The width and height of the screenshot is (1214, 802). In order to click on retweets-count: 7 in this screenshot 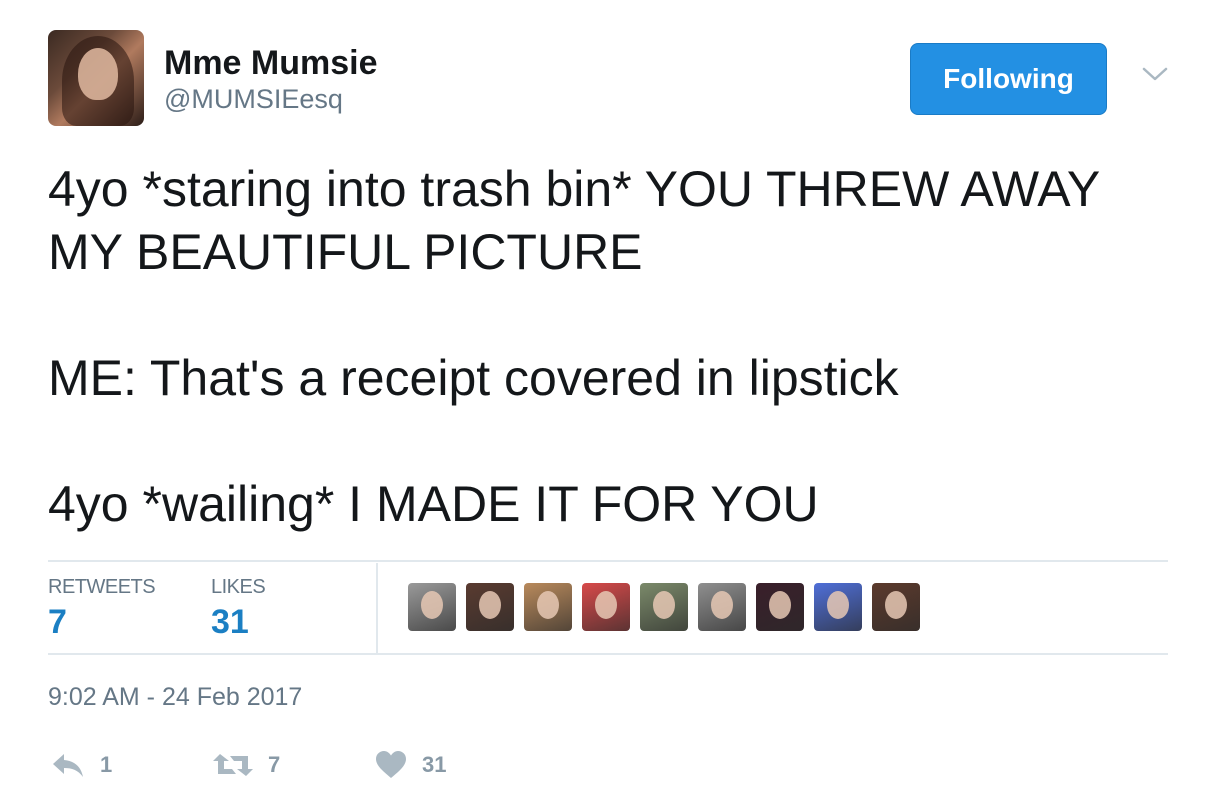, I will do `click(57, 622)`.